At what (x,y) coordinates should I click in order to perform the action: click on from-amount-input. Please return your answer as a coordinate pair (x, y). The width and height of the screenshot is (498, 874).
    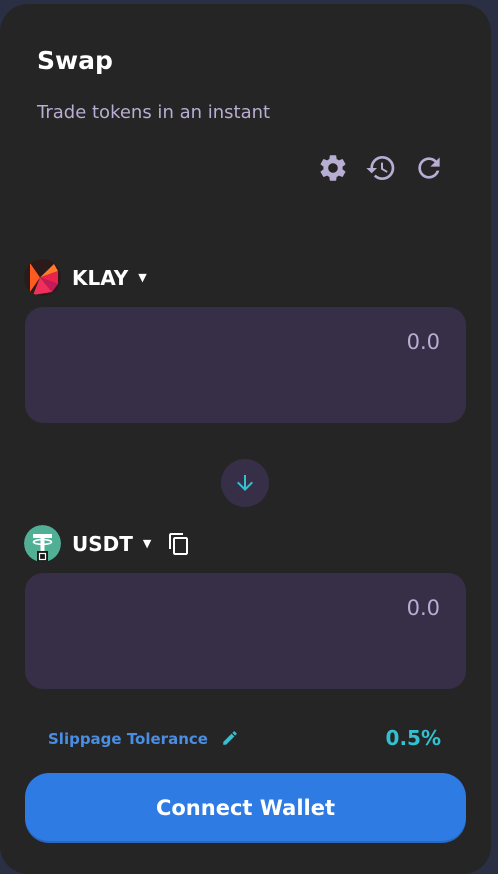
    Looking at the image, I should click on (290, 342).